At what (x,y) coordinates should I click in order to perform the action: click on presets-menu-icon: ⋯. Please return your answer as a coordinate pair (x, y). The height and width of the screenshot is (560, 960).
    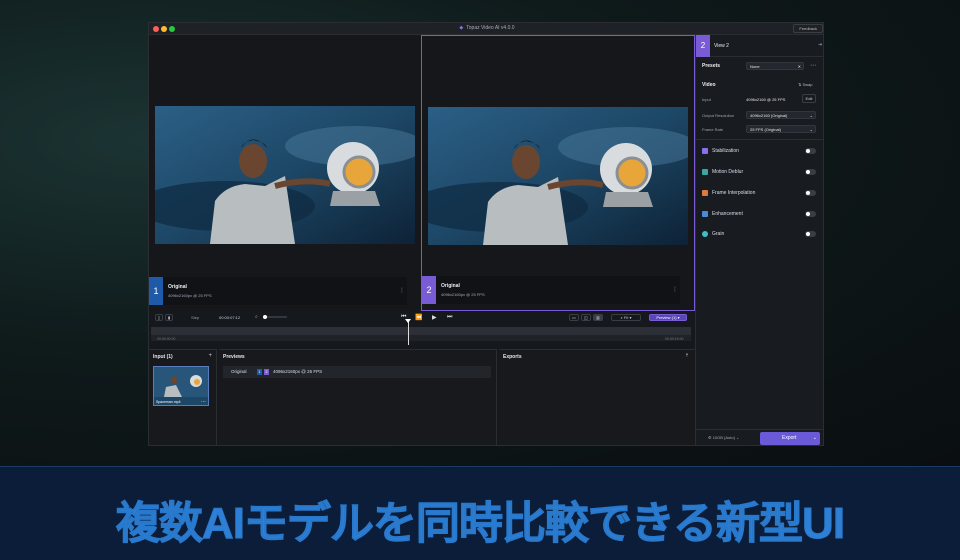
    Looking at the image, I should click on (813, 65).